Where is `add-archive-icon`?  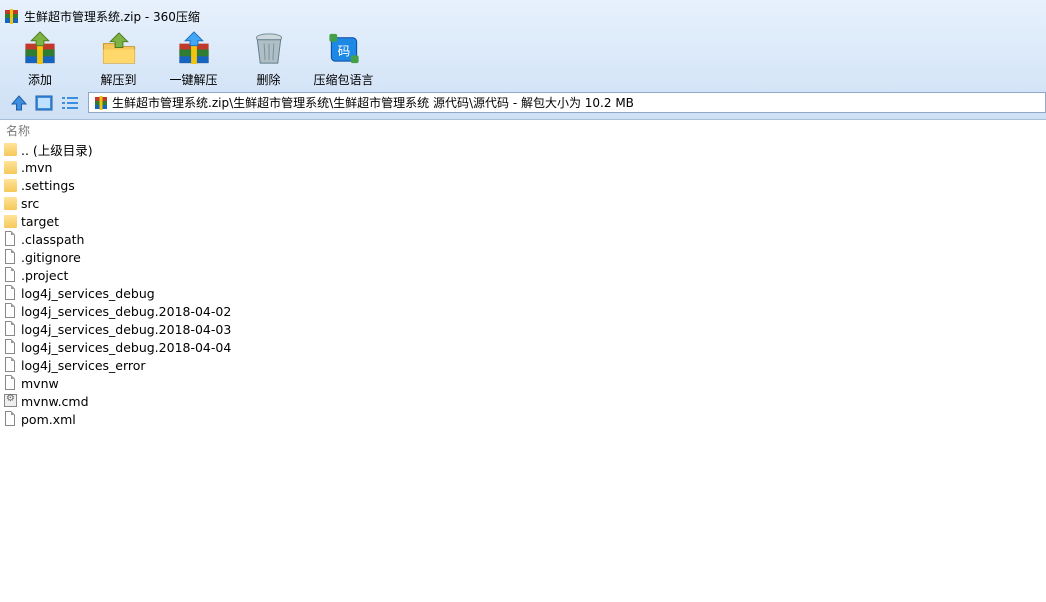
add-archive-icon is located at coordinates (40, 48).